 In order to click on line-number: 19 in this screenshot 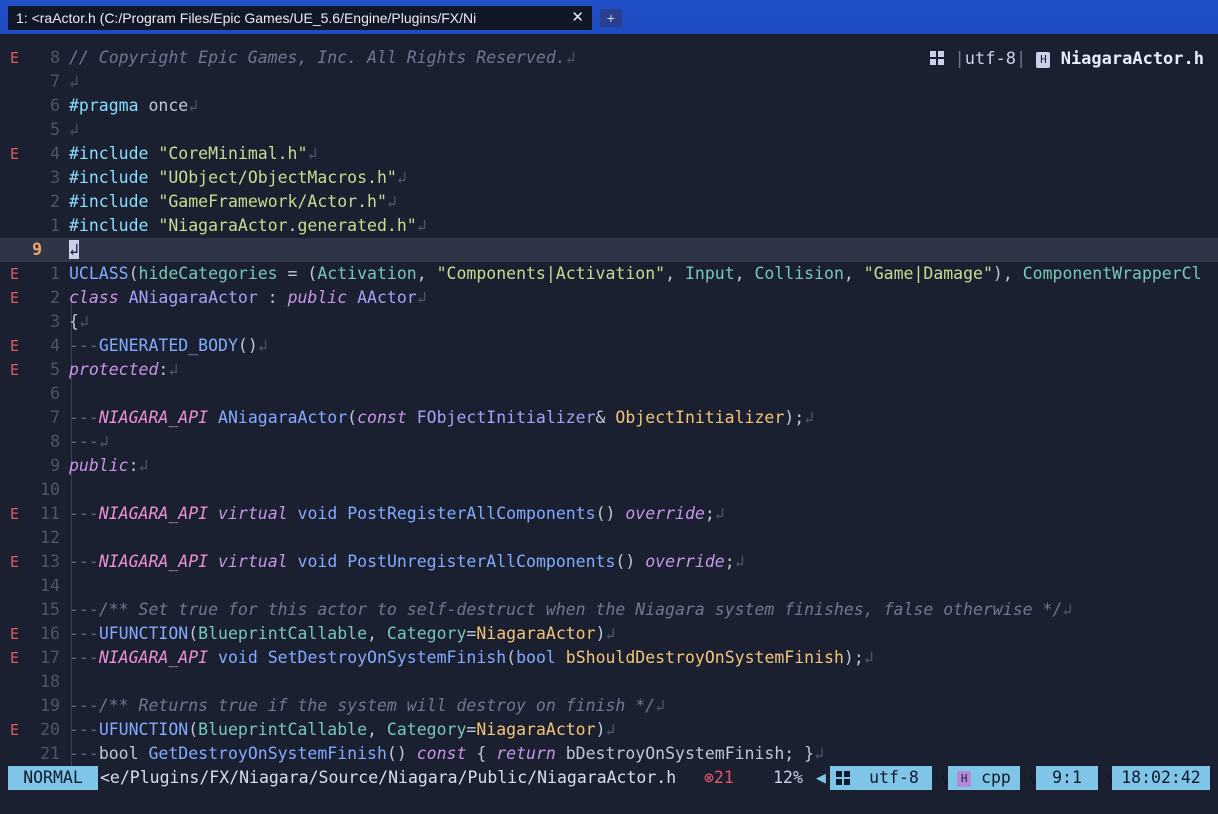, I will do `click(50, 705)`.